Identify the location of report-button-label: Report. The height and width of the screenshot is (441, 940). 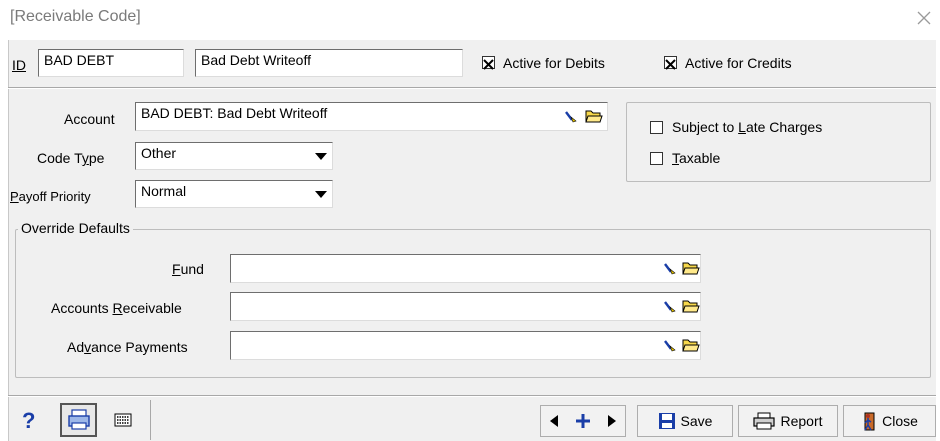
(801, 421).